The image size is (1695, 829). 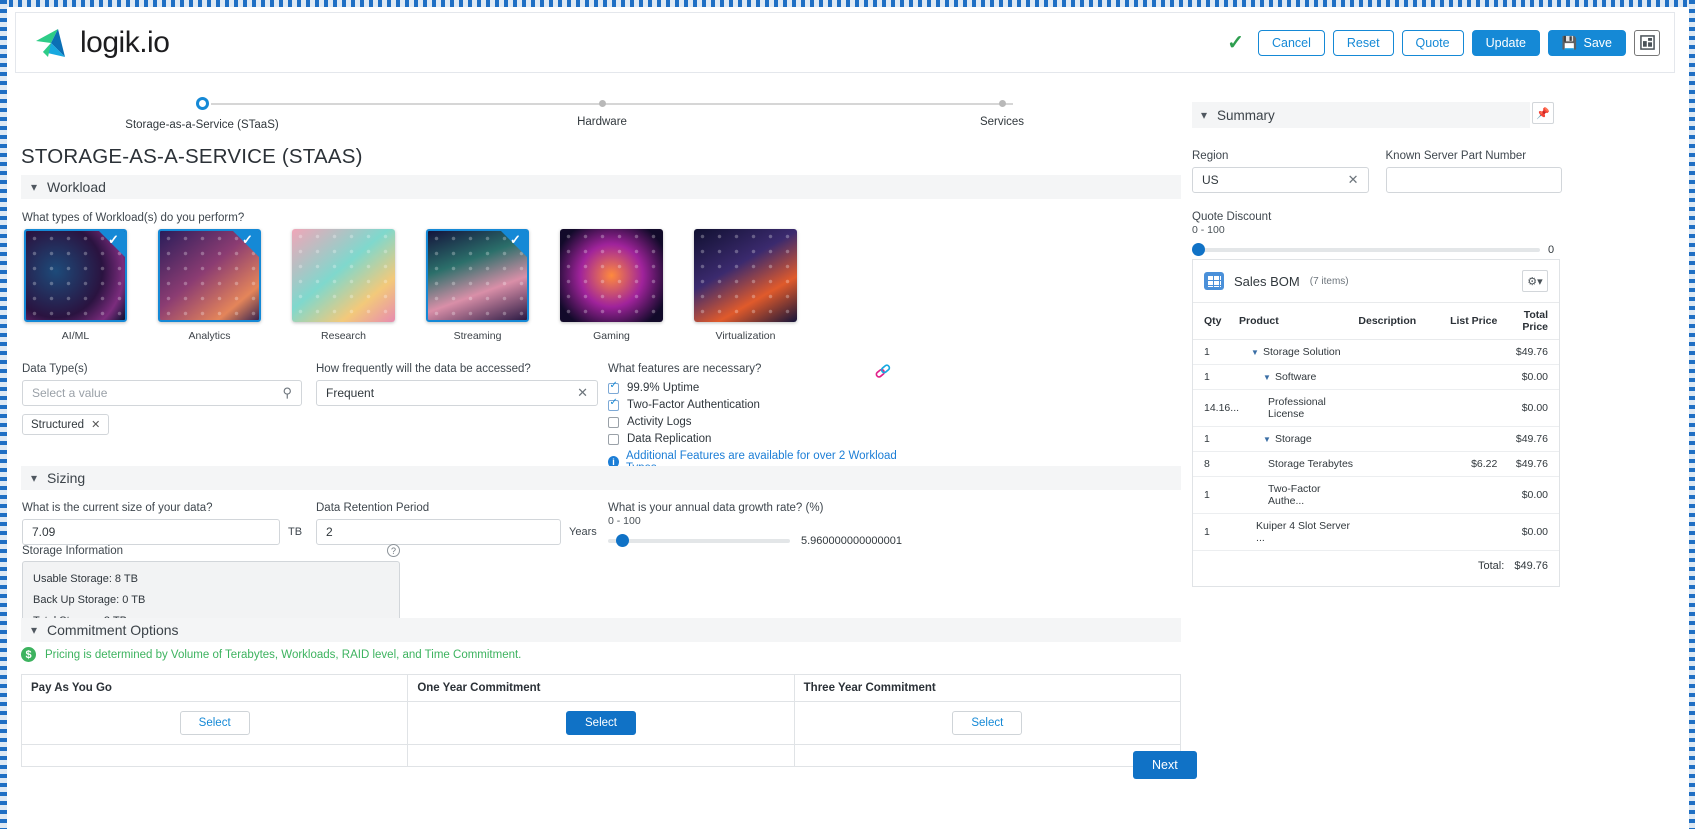 I want to click on bom-col-description: Description, so click(x=1398, y=321).